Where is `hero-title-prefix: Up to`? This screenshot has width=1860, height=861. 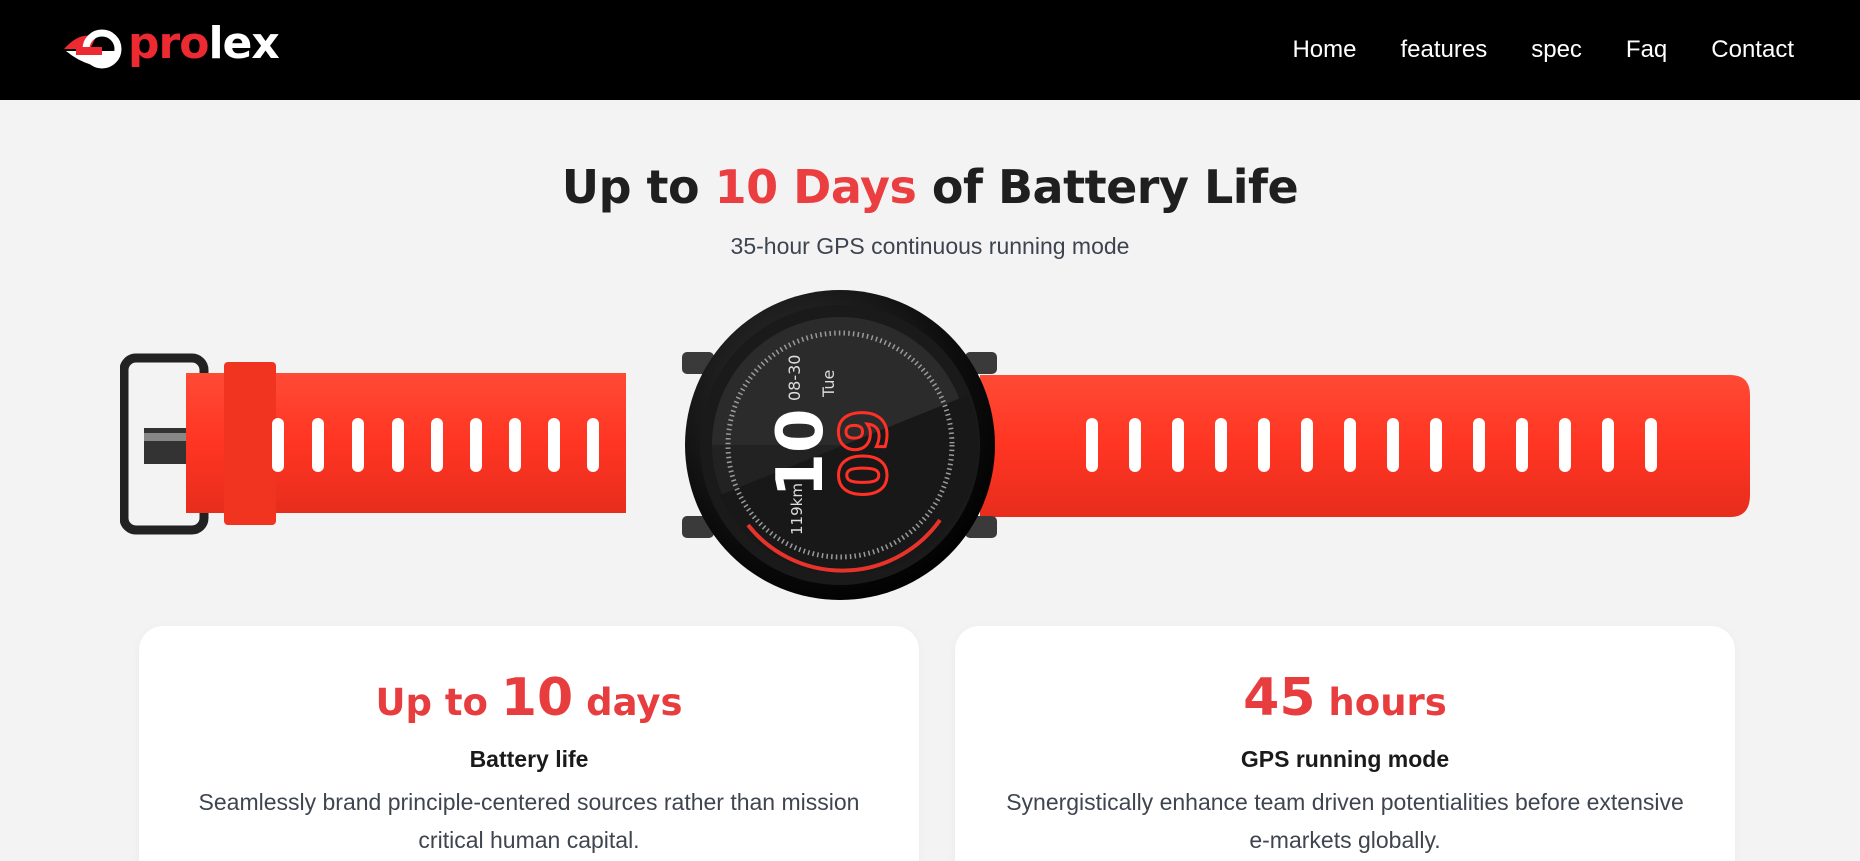
hero-title-prefix: Up to is located at coordinates (638, 187).